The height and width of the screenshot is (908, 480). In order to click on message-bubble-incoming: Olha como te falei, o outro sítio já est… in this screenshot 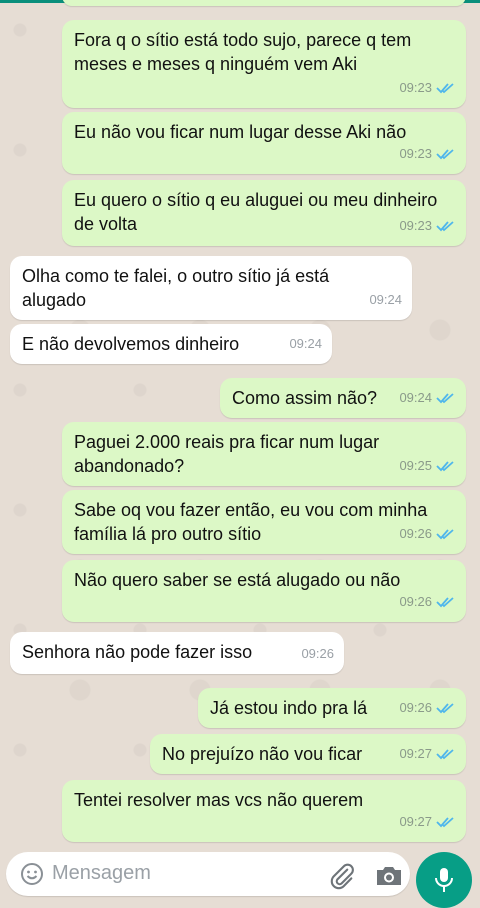, I will do `click(211, 288)`.